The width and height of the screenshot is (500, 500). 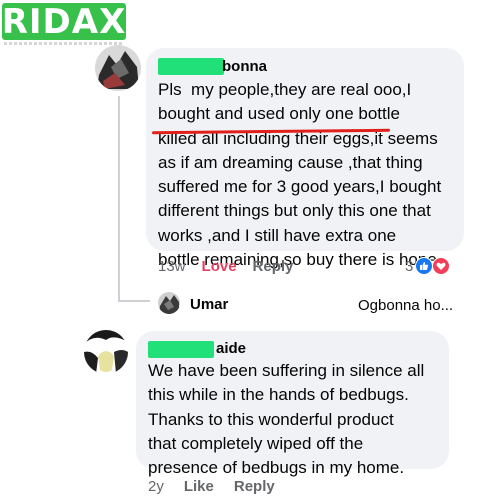 What do you see at coordinates (441, 266) in the screenshot?
I see `love-icon` at bounding box center [441, 266].